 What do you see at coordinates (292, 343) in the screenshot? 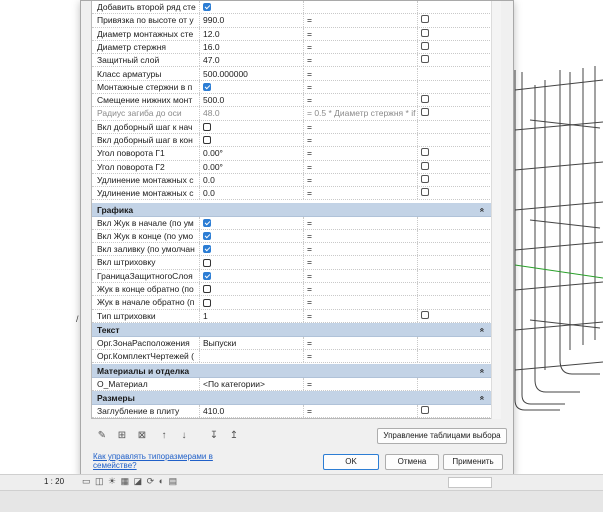
I see `parameter-row: Орг.ЗонаРасположения Выпуски =` at bounding box center [292, 343].